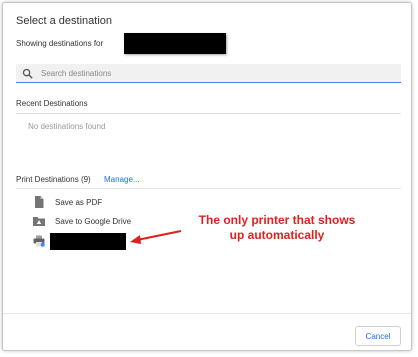 The width and height of the screenshot is (418, 357). I want to click on showing-destinations-label: Showing destinations for, so click(60, 43).